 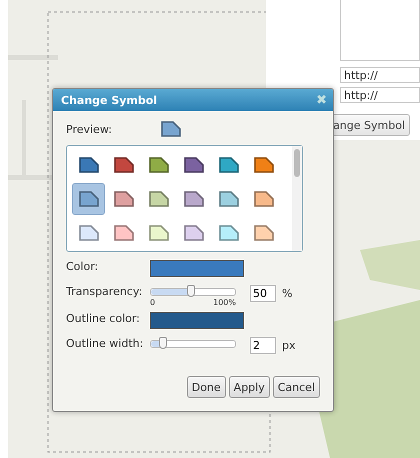 I want to click on unit-label: px, so click(x=289, y=345).